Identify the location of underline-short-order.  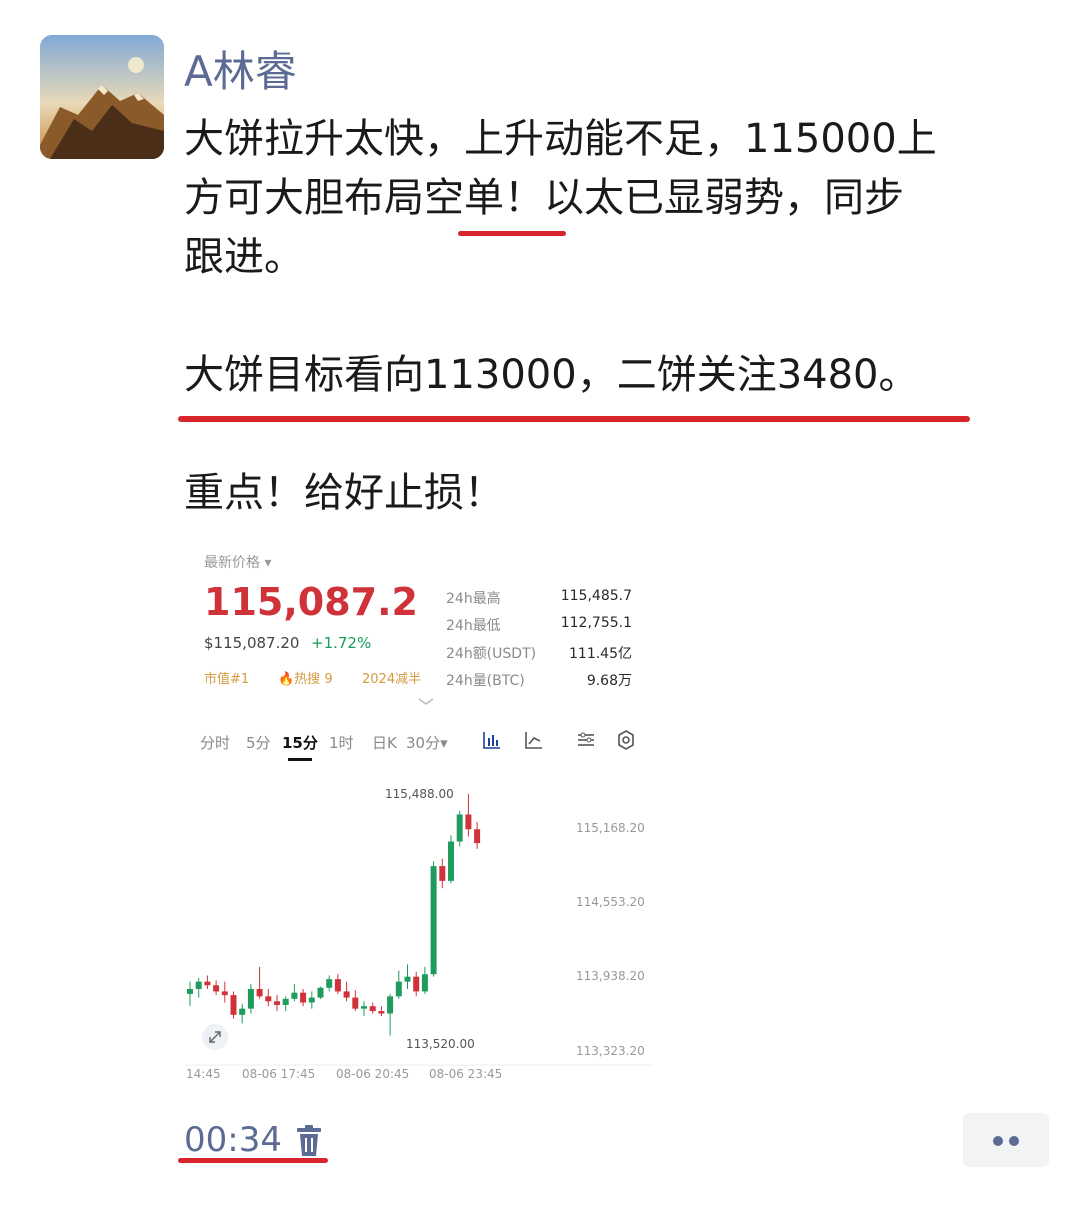
(512, 233).